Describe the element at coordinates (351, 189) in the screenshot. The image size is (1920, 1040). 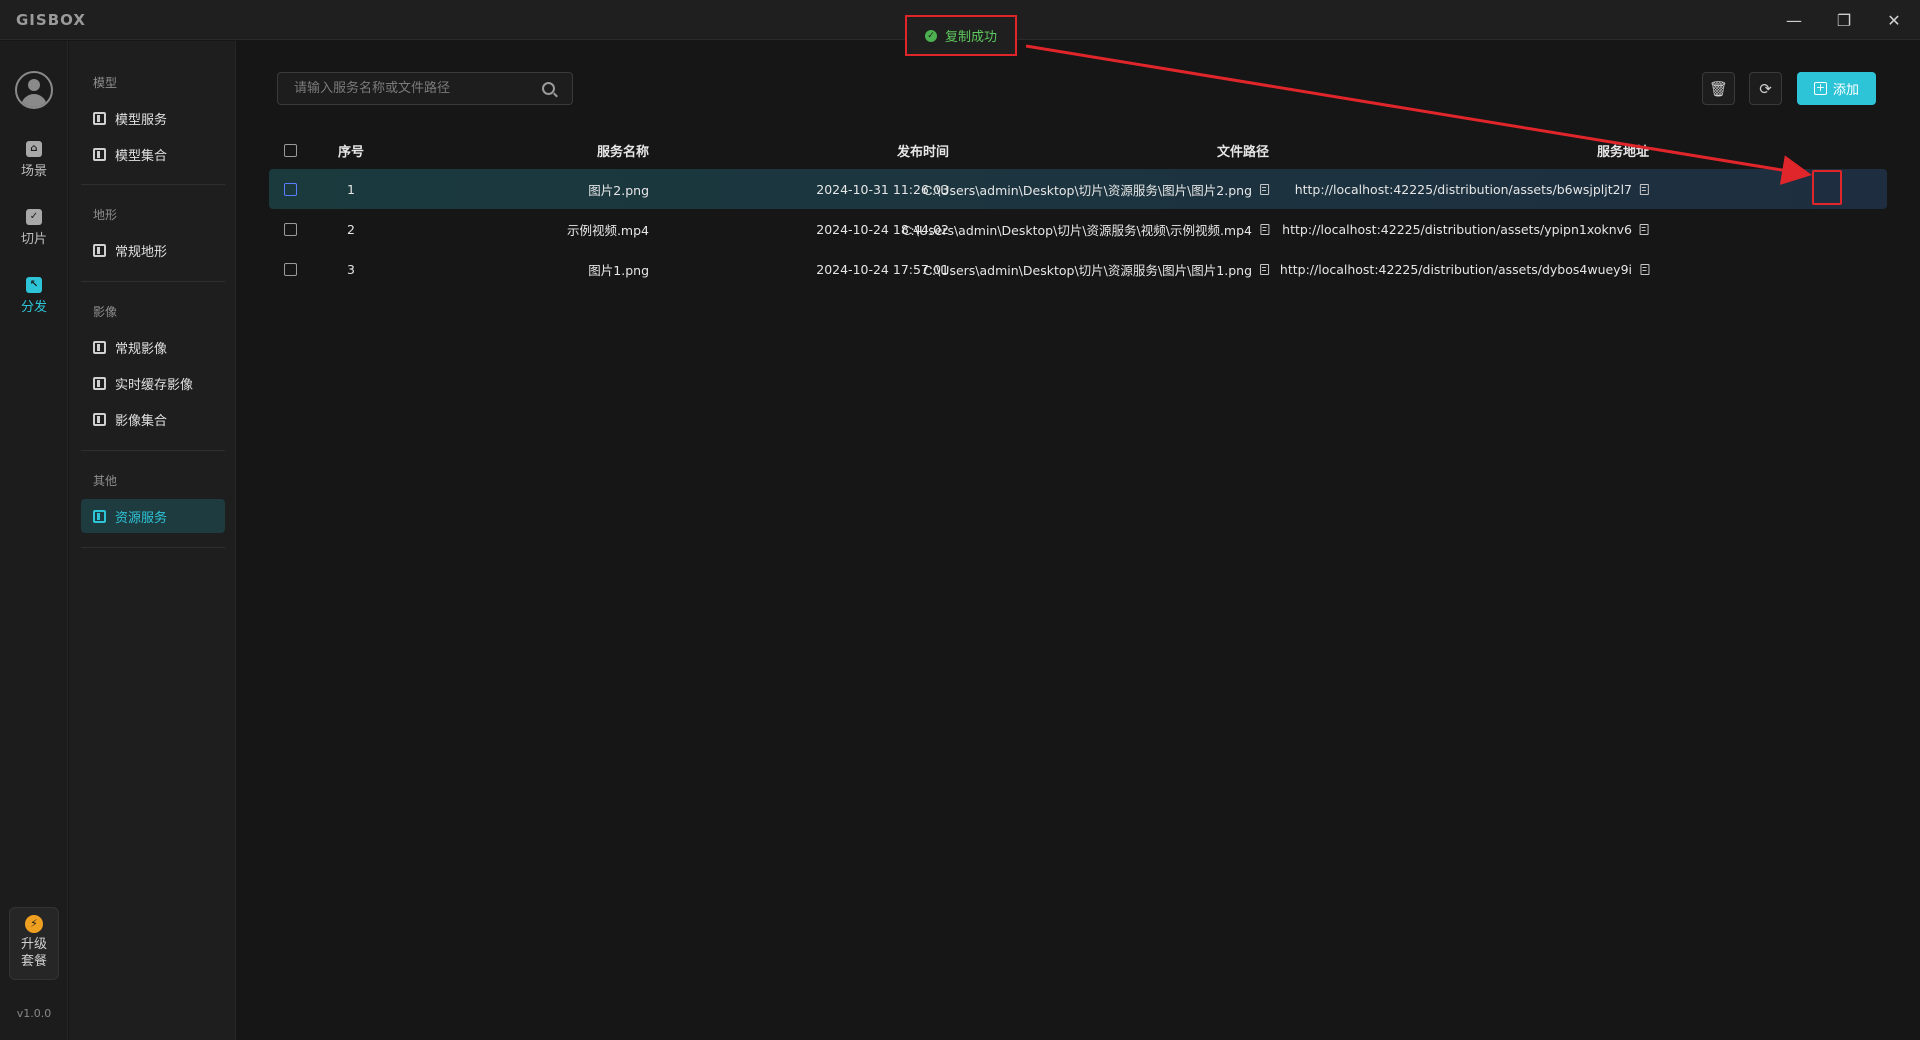
I see `row-no: 1` at that location.